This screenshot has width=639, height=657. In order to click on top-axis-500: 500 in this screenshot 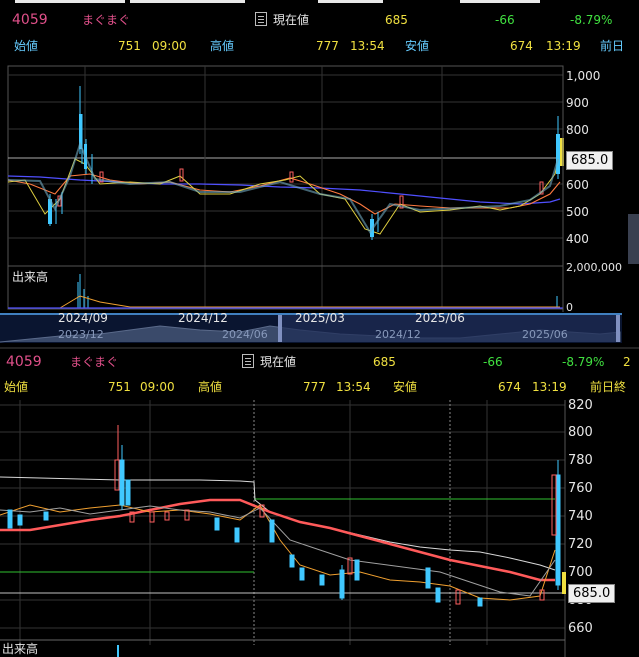, I will do `click(577, 212)`.